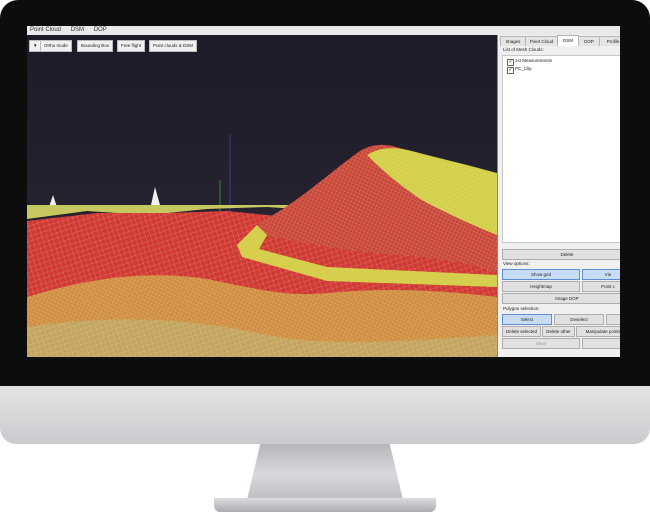 This screenshot has width=650, height=516. I want to click on monitor-stand-neck, so click(325, 474).